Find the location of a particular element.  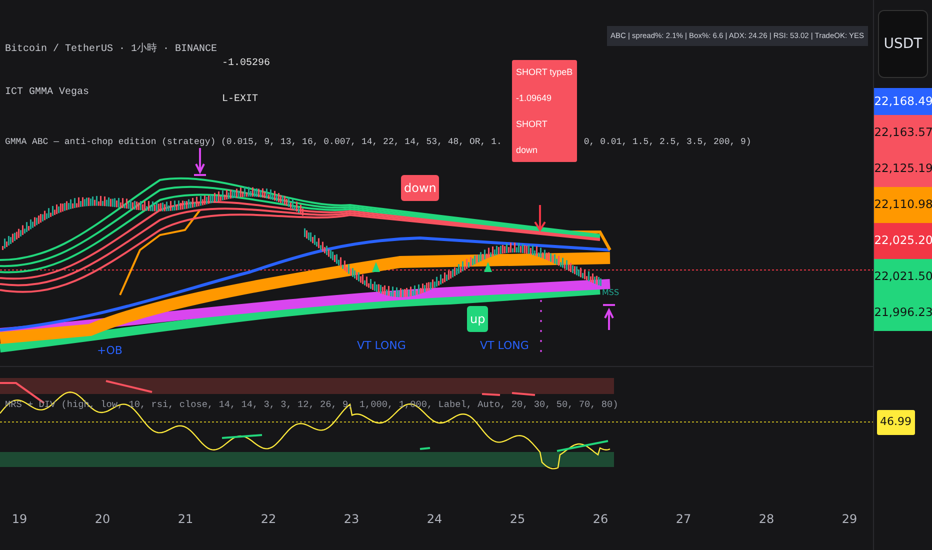

legend-text: Bitcoin / TetherUS · 1小時 · BINANCE is located at coordinates (111, 50).